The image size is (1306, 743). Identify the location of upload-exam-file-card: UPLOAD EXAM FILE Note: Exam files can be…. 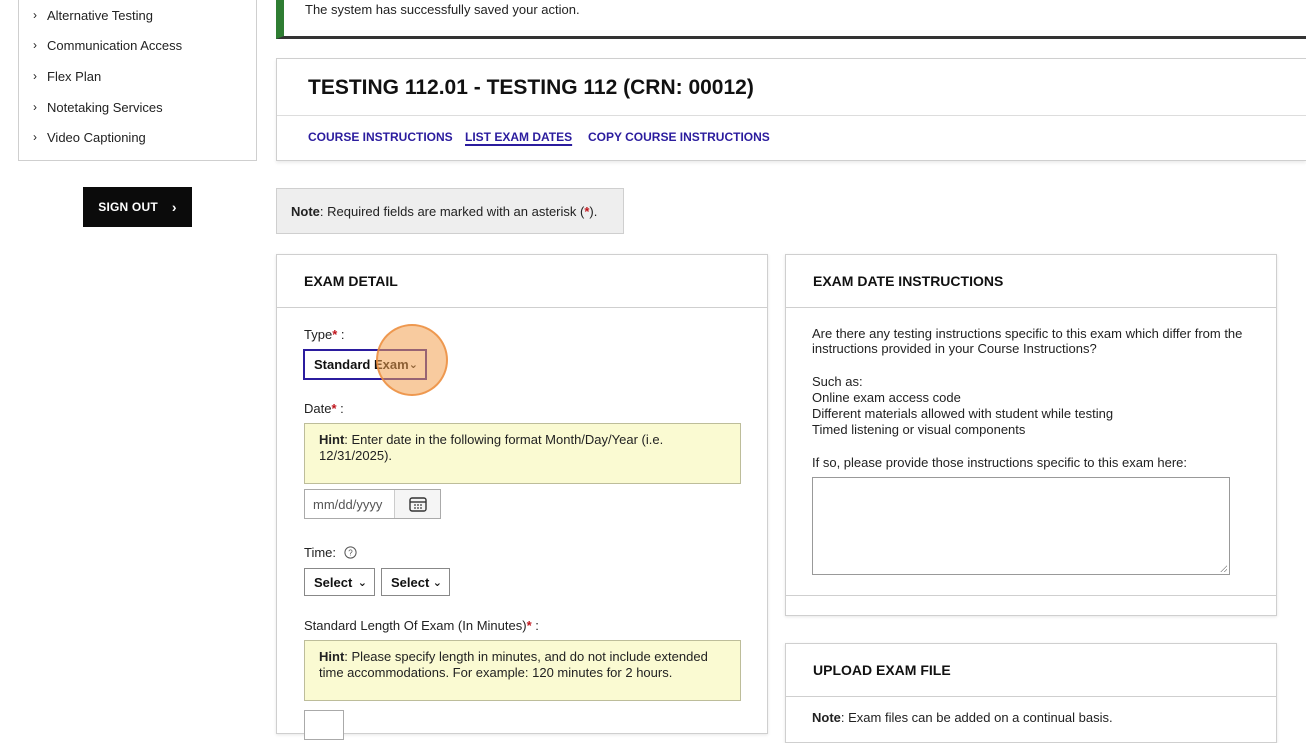
(1031, 693).